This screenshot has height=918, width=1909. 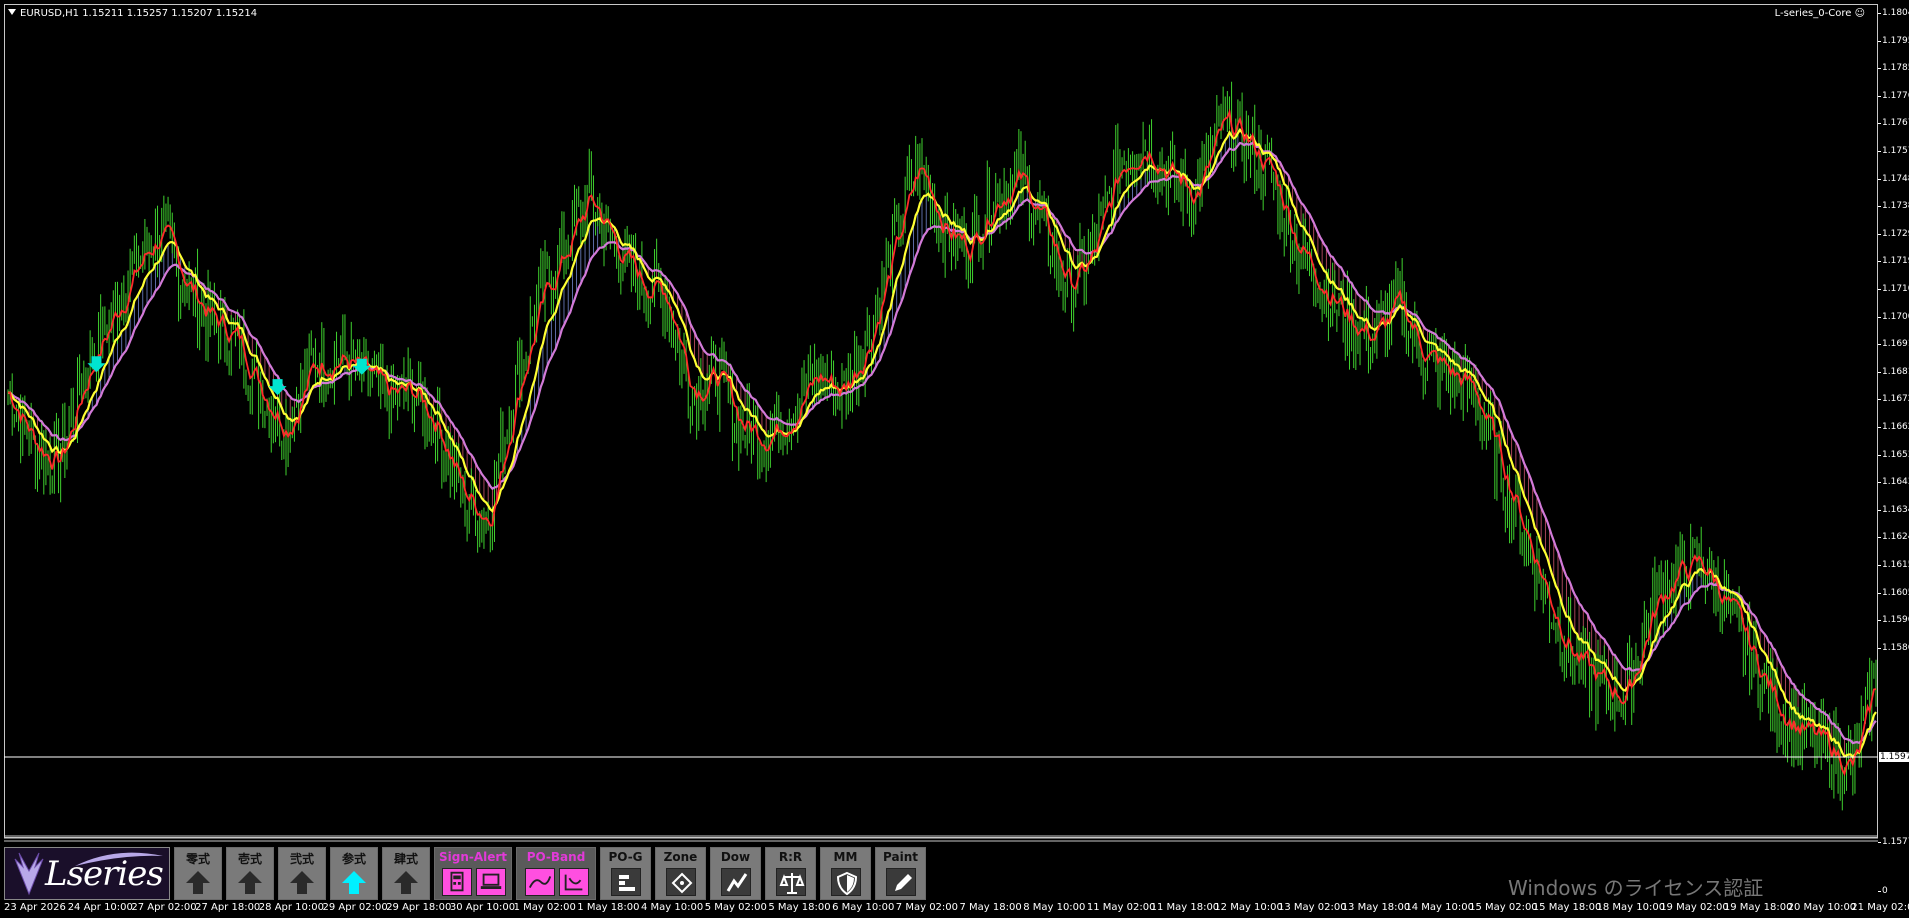 What do you see at coordinates (1895, 537) in the screenshot?
I see `price-tick-label: 1.16245` at bounding box center [1895, 537].